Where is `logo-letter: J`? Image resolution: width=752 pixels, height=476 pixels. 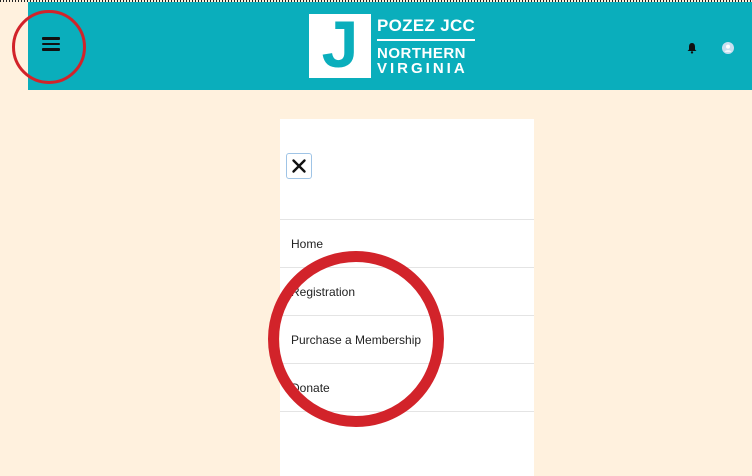
logo-letter: J is located at coordinates (340, 44).